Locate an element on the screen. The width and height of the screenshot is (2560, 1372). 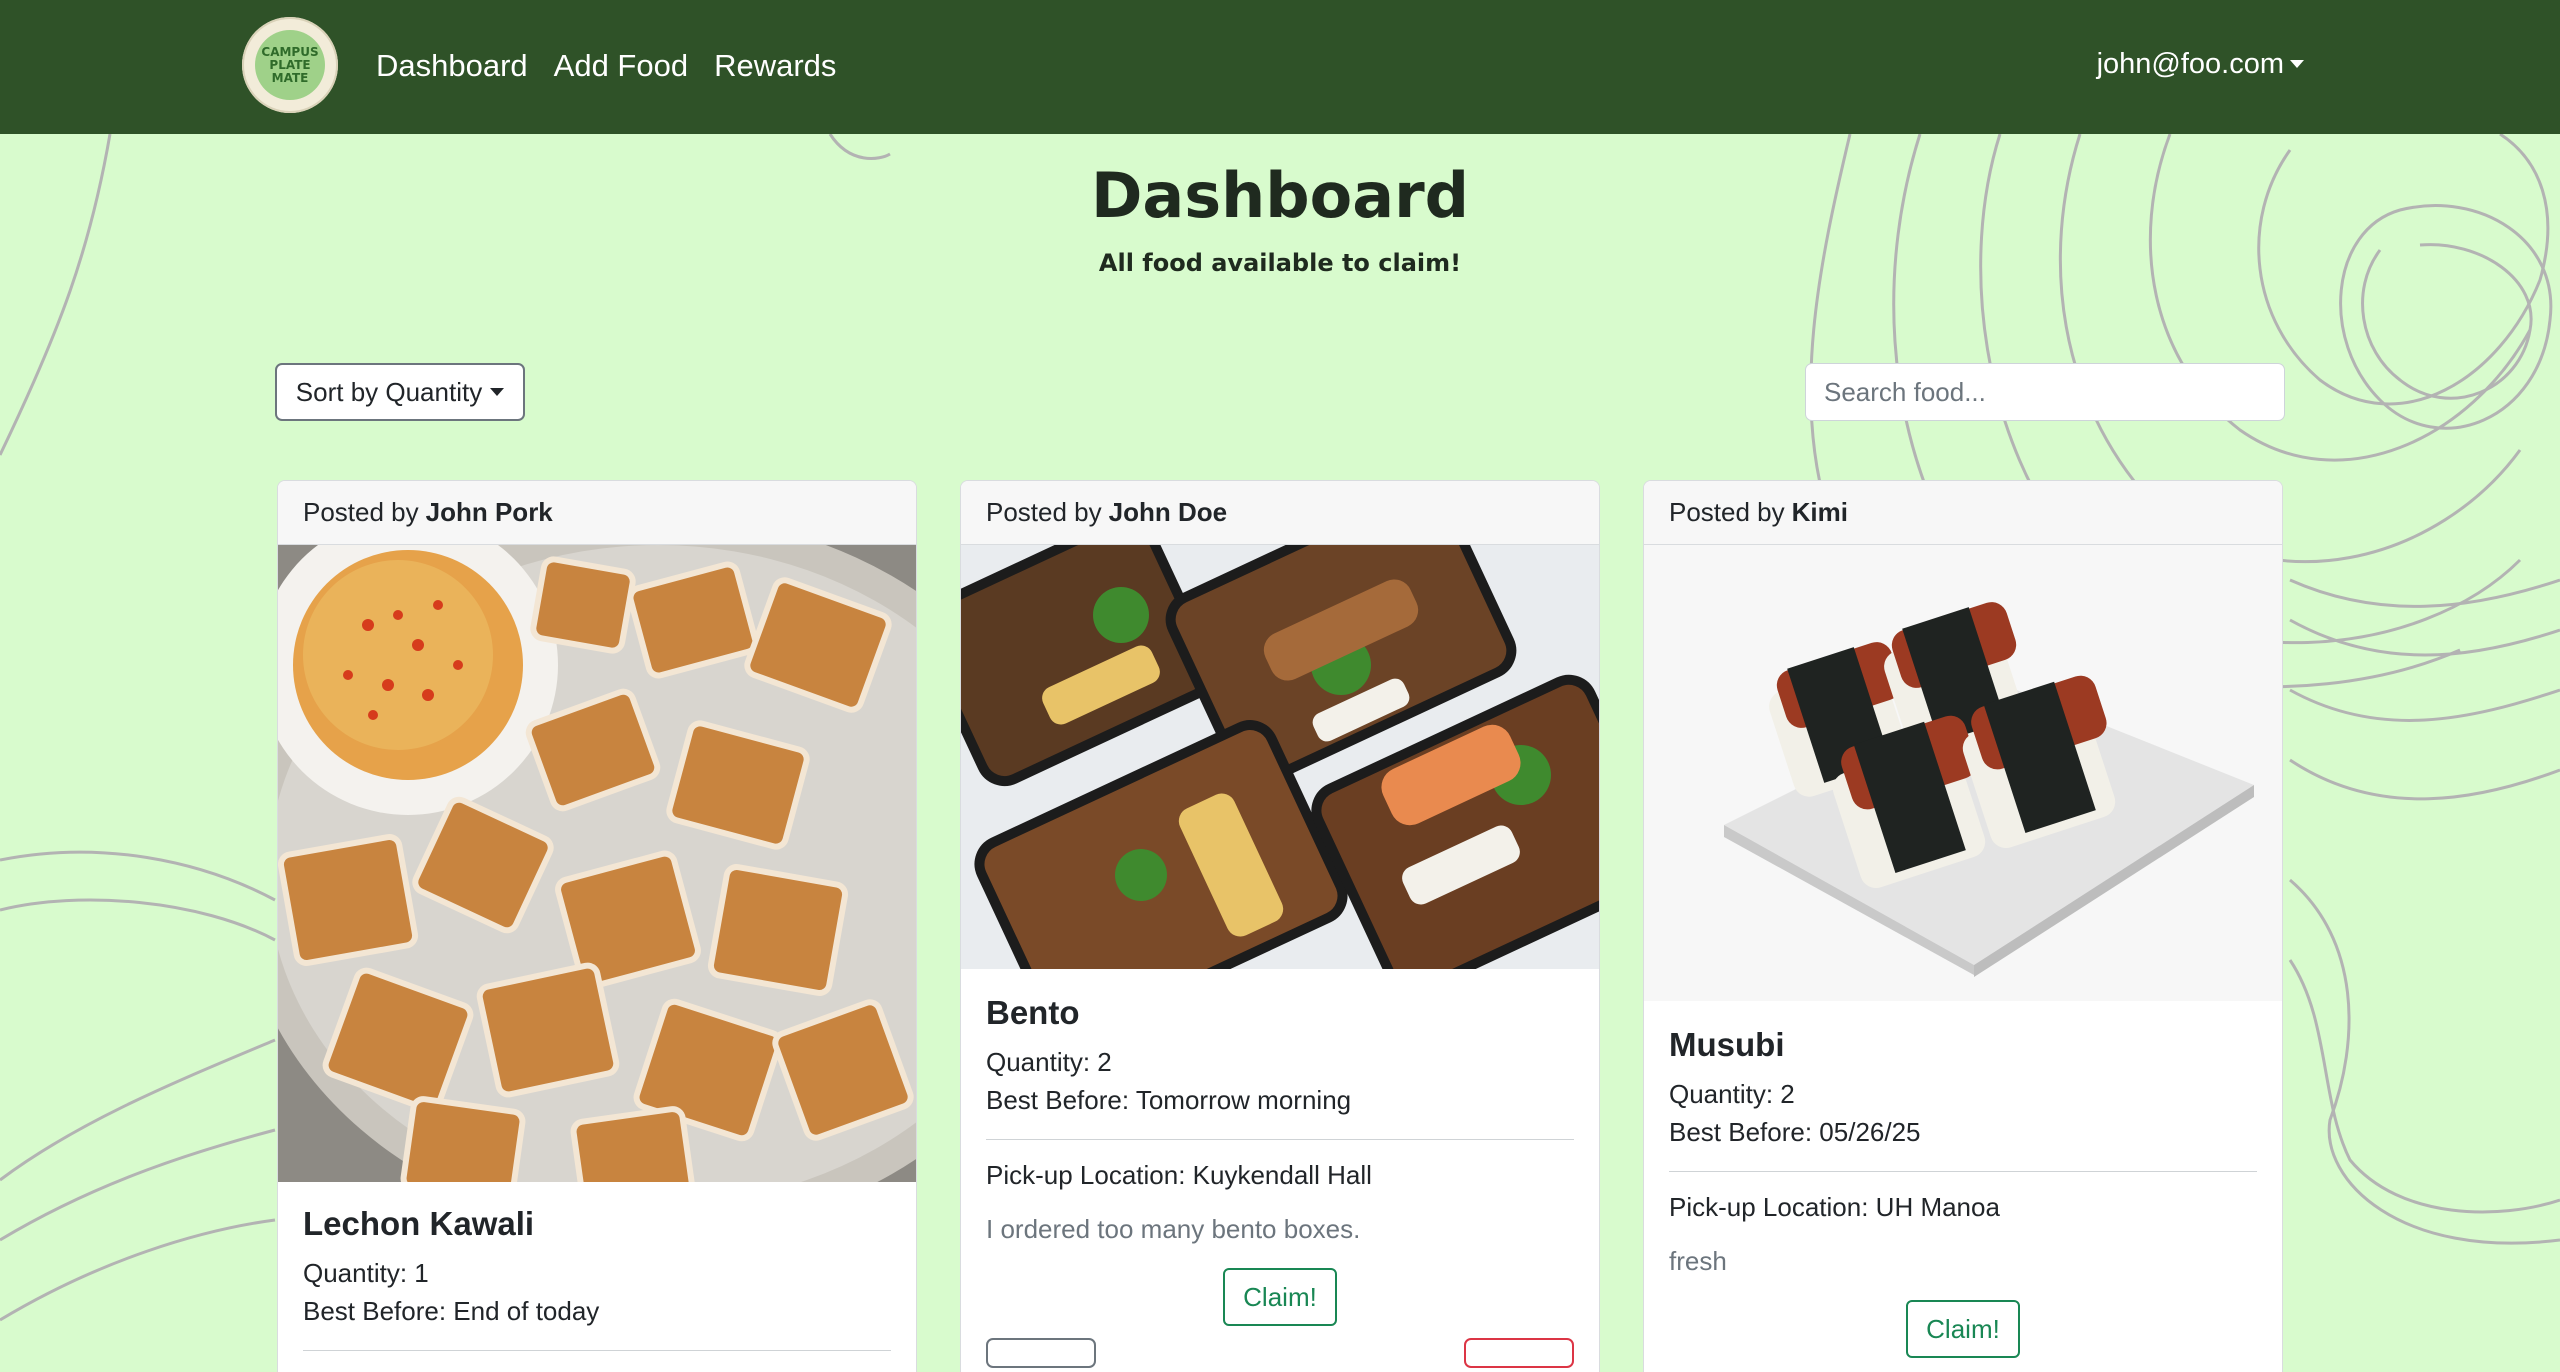
nav-links: Dashboard Add Food Rewards is located at coordinates (619, 66).